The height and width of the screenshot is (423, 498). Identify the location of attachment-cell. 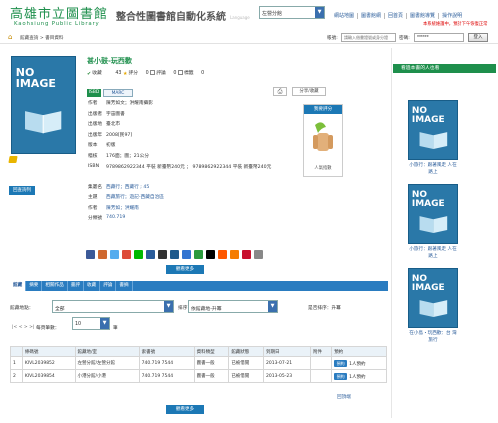
(321, 363).